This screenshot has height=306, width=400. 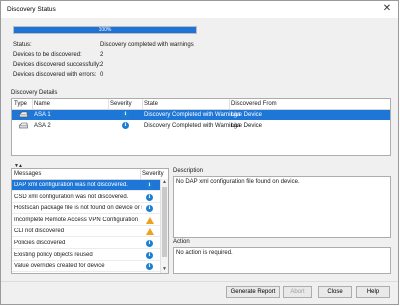 I want to click on list-item: Value overrides created for device i, so click(x=87, y=267).